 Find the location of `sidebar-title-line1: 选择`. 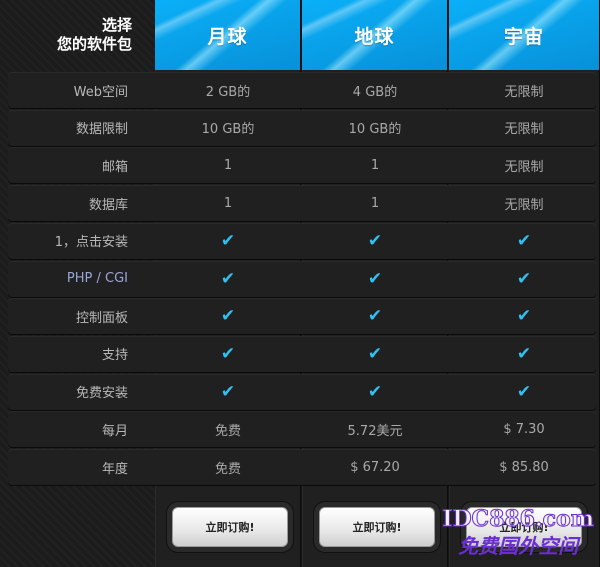

sidebar-title-line1: 选择 is located at coordinates (116, 25).